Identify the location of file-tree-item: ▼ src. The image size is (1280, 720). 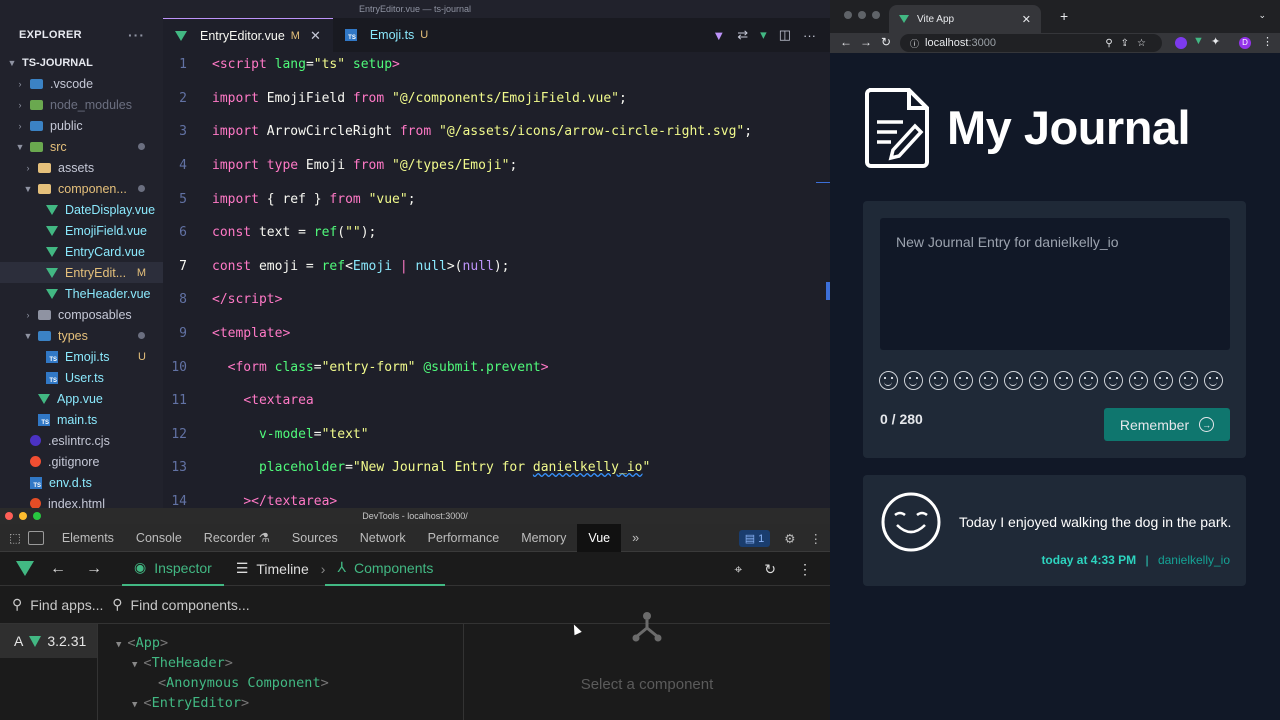
(81, 146).